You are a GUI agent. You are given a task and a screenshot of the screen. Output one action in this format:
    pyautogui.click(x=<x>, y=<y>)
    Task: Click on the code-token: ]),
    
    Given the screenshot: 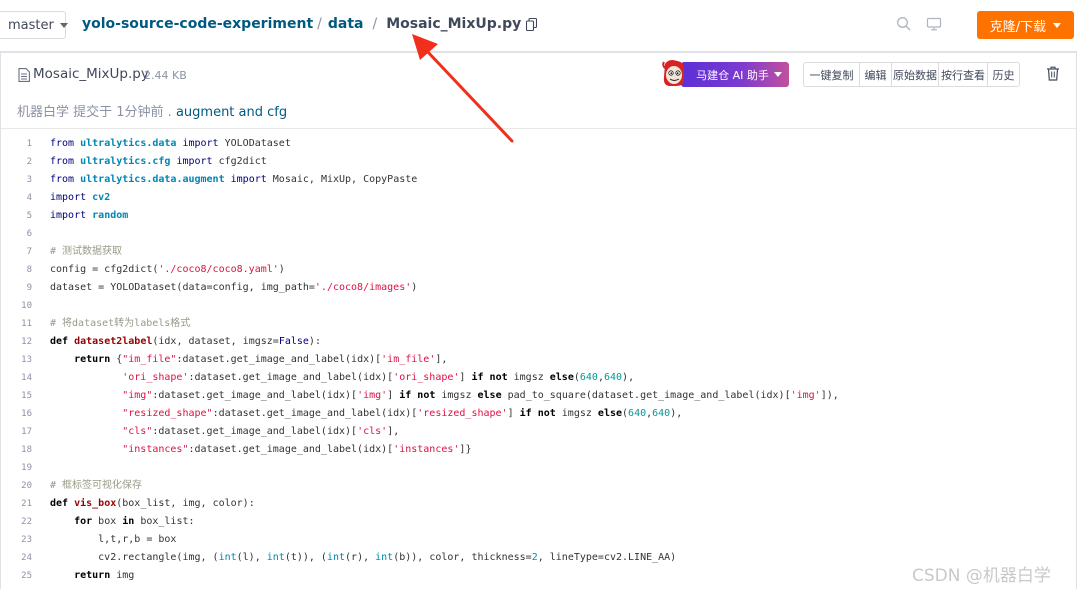 What is the action you would take?
    pyautogui.click(x=829, y=395)
    